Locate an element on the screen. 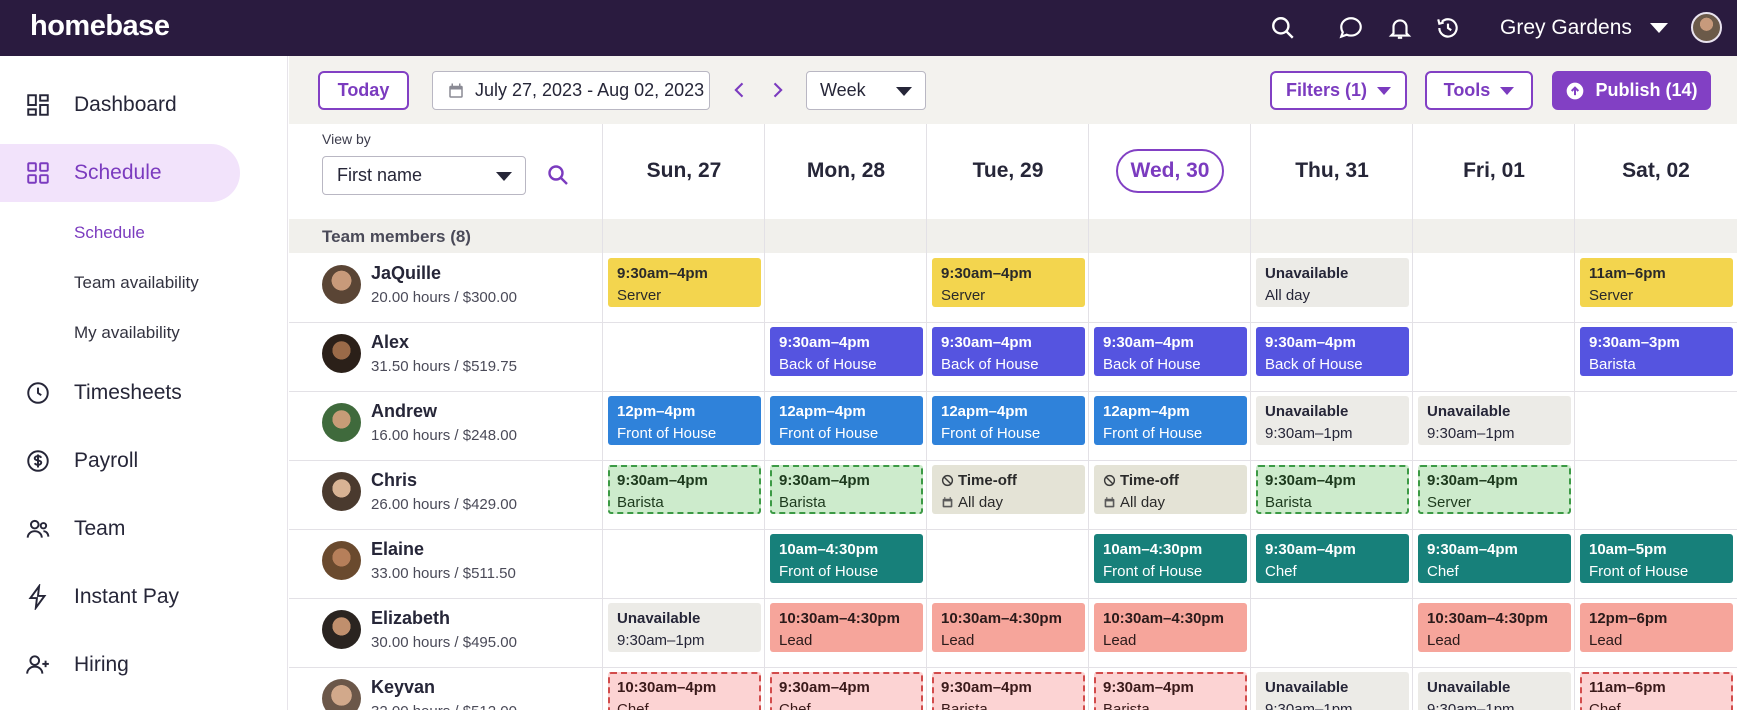 This screenshot has height=710, width=1737. day-header: Sun, 27 is located at coordinates (684, 171).